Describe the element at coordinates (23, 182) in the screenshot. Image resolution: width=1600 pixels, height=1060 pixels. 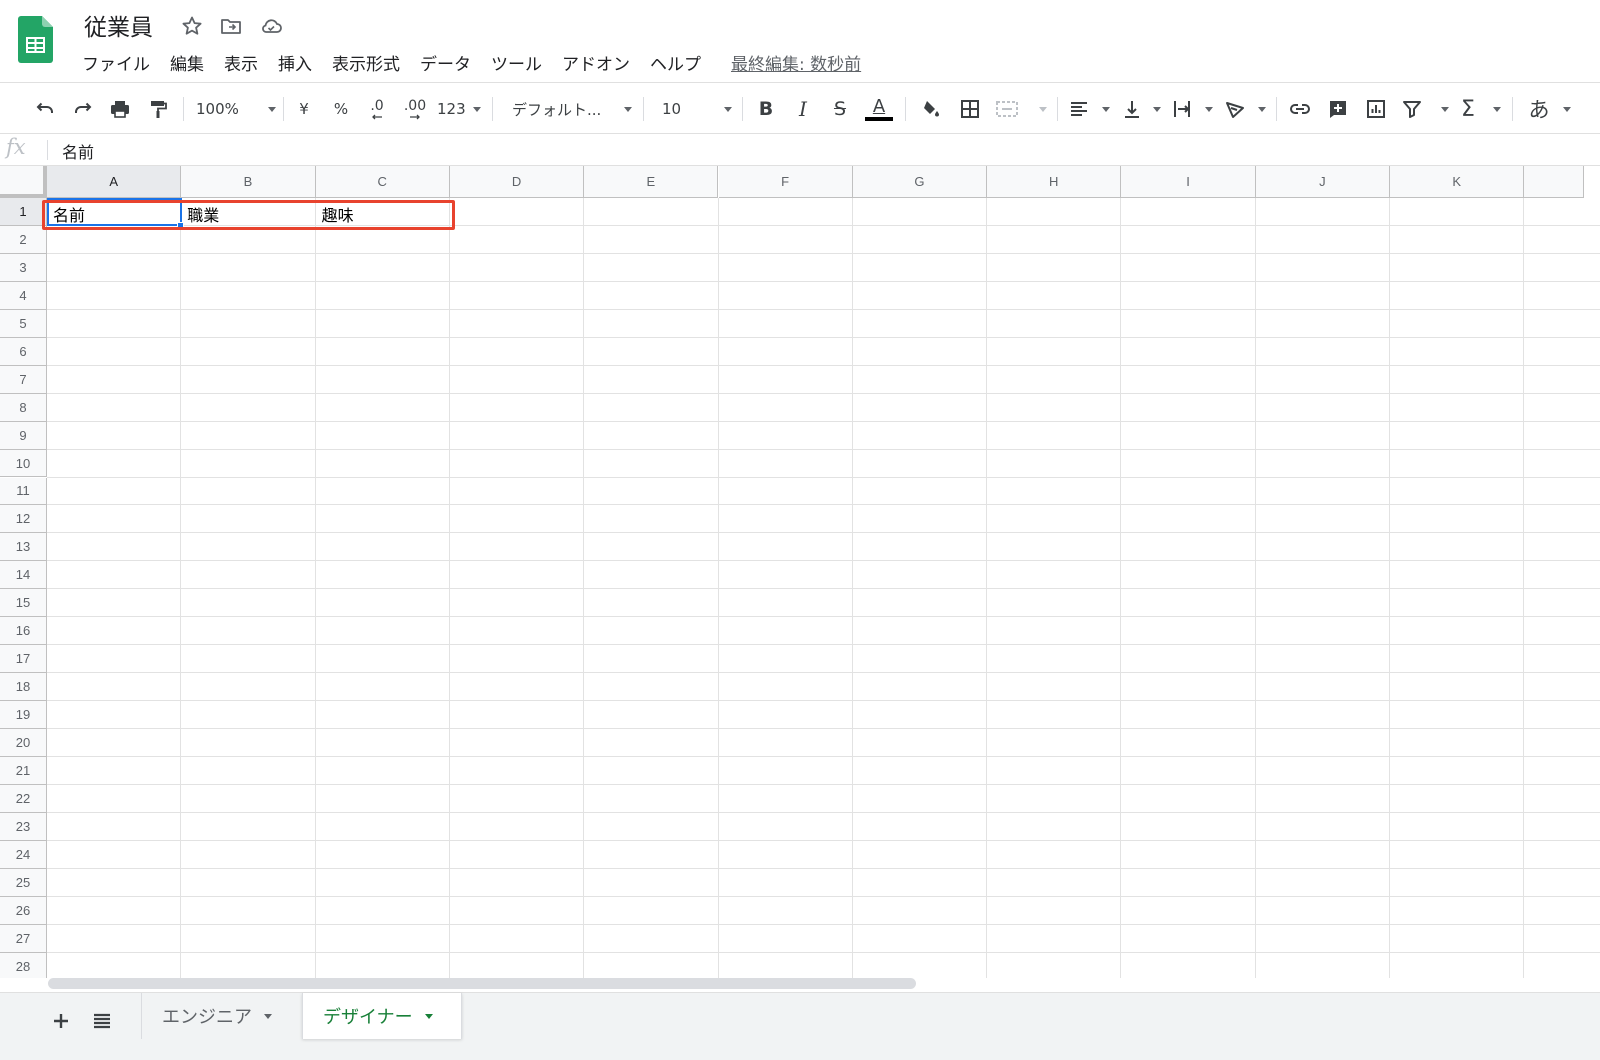
I see `select-all-corner` at that location.